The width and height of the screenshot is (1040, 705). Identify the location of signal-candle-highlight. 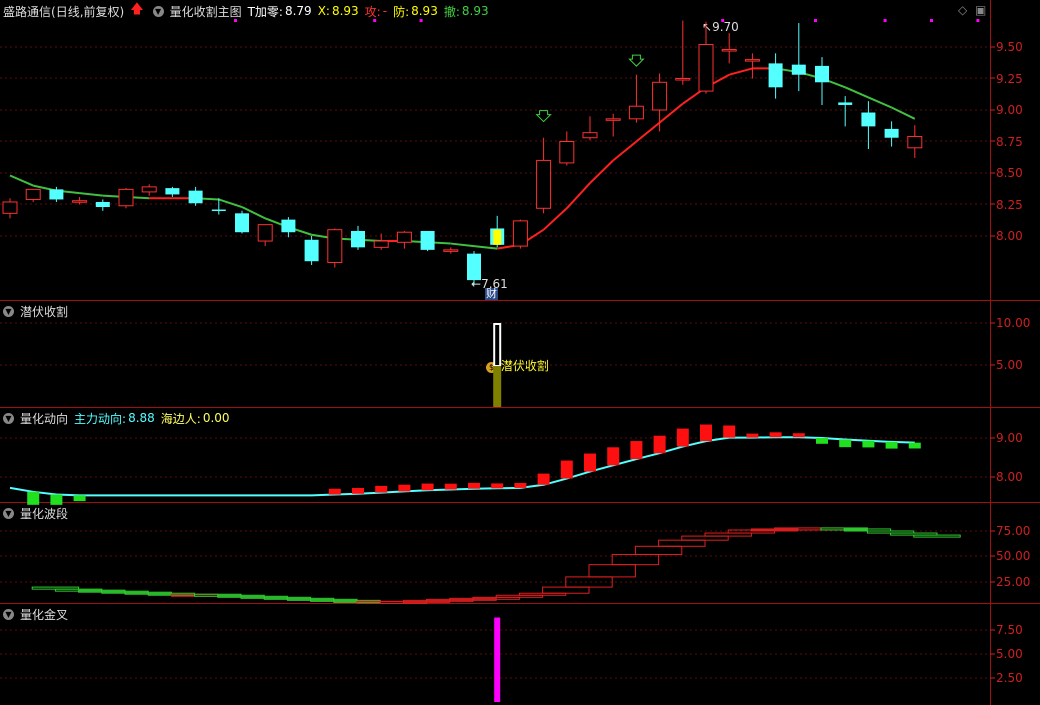
(497, 237).